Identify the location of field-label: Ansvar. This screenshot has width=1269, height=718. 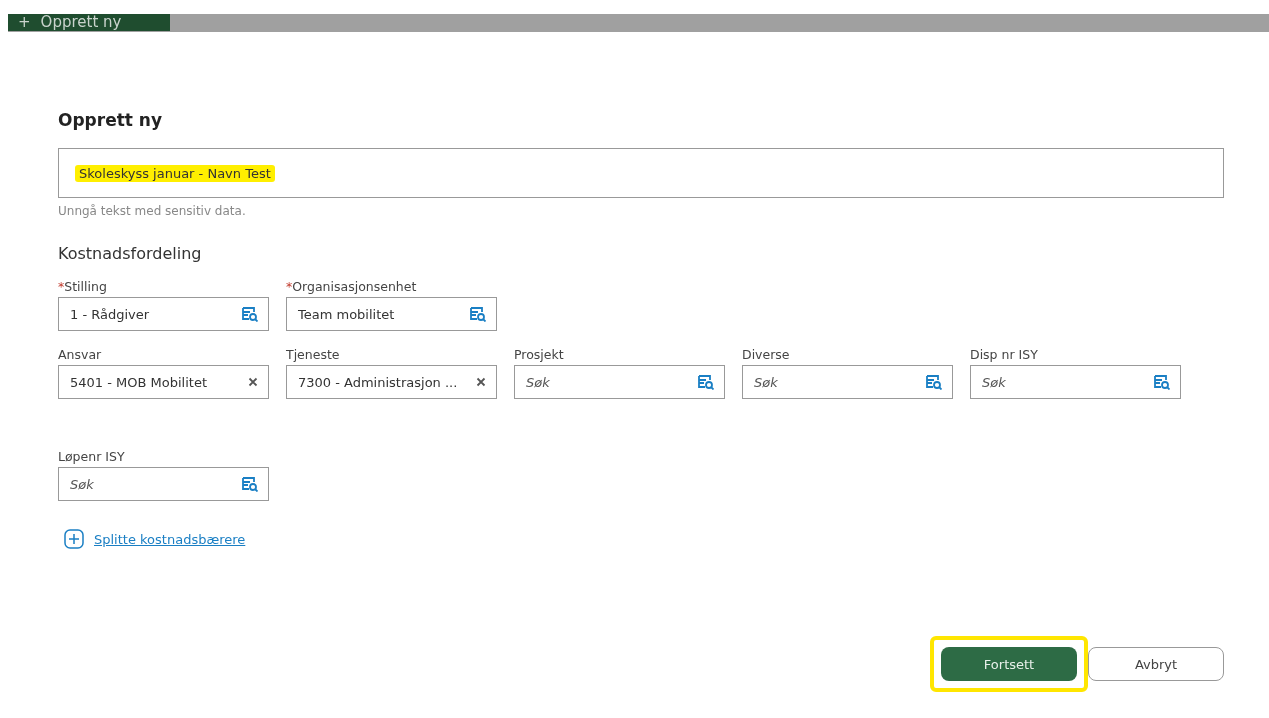
(80, 355).